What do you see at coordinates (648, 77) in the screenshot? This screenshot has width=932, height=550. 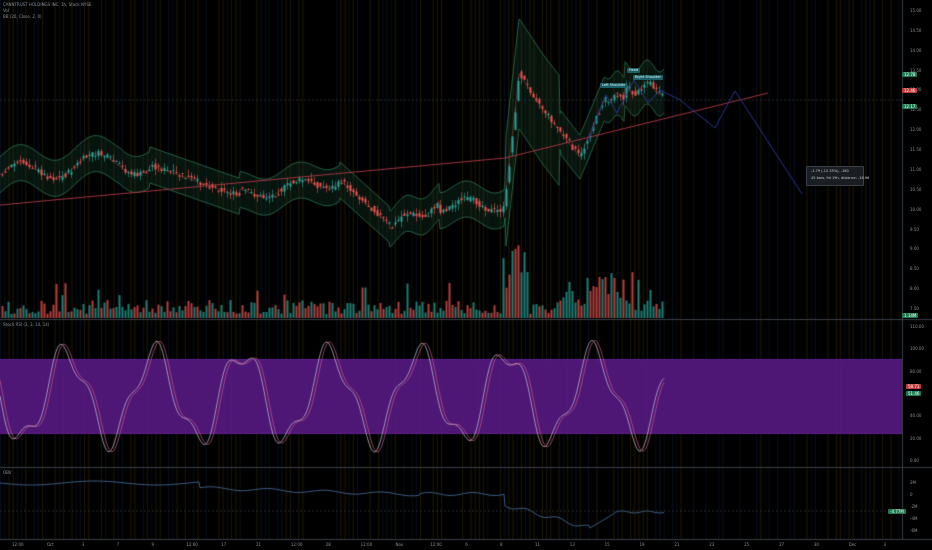 I see `right-shoulder-label: Right Shoulder` at bounding box center [648, 77].